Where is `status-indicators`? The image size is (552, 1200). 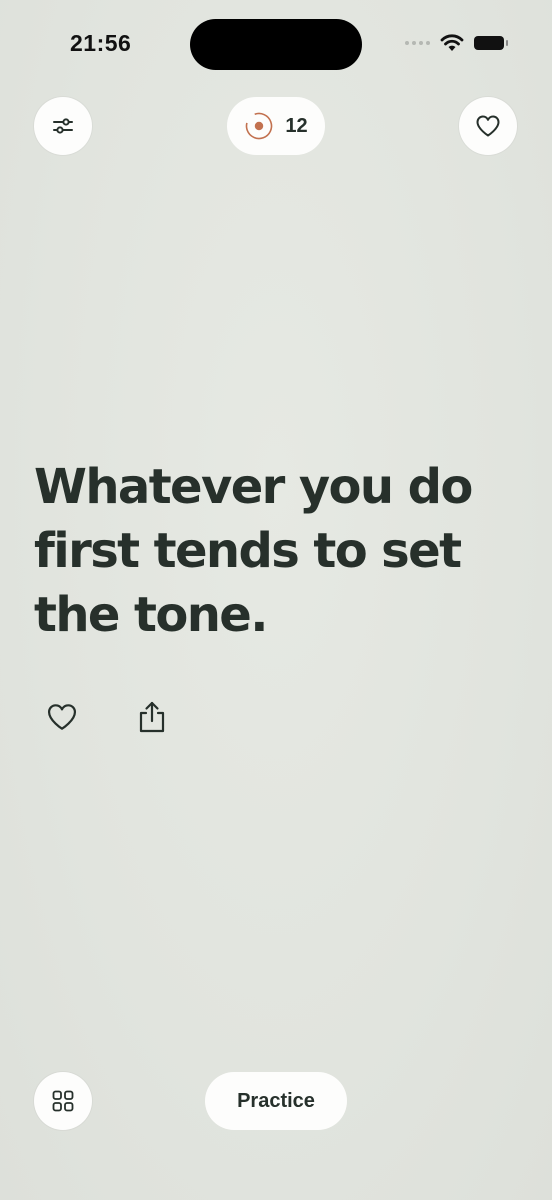 status-indicators is located at coordinates (456, 43).